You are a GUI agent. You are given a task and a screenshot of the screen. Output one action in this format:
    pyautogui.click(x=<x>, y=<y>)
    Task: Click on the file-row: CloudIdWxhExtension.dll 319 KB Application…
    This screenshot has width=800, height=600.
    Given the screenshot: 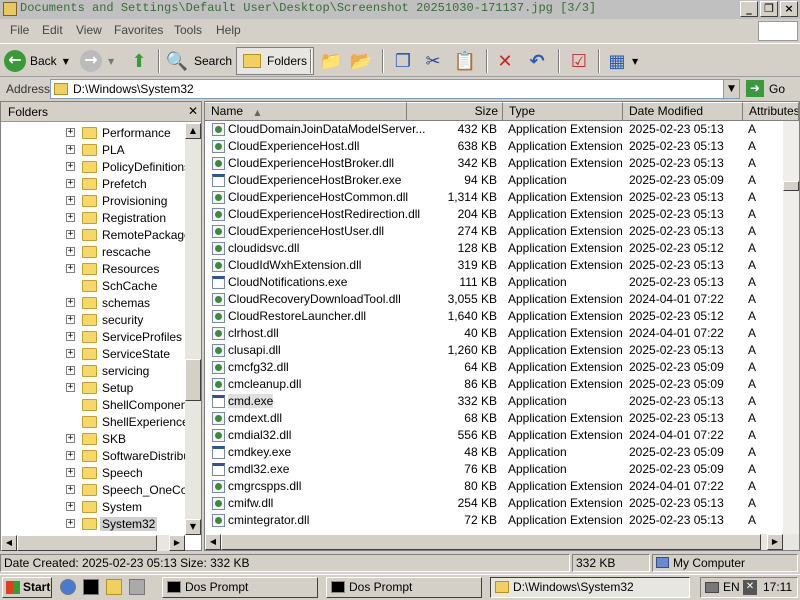 What is the action you would take?
    pyautogui.click(x=495, y=265)
    